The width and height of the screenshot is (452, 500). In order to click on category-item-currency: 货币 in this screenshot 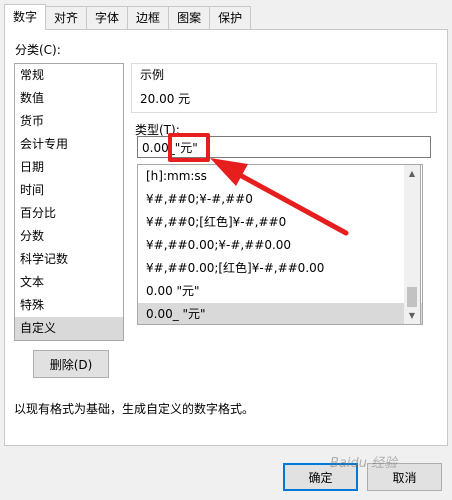, I will do `click(69, 121)`.